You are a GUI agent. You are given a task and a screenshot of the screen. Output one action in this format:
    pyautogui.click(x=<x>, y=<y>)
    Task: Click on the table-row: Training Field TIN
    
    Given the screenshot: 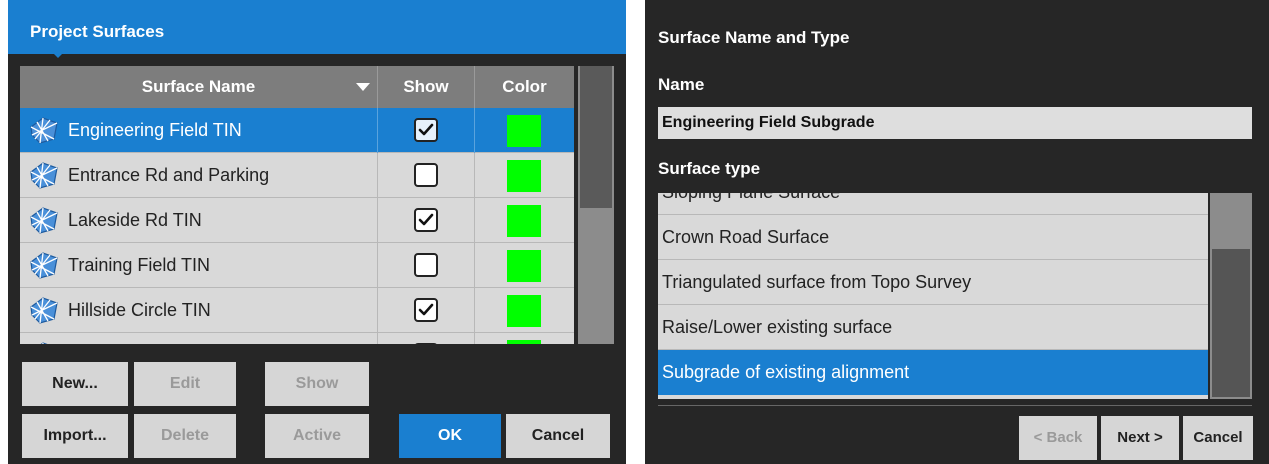 What is the action you would take?
    pyautogui.click(x=297, y=265)
    